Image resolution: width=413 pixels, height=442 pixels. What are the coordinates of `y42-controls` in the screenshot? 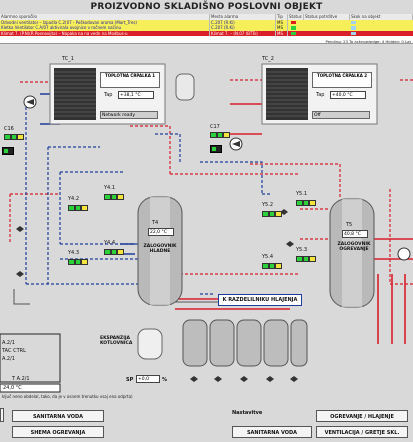 It's located at (78, 208).